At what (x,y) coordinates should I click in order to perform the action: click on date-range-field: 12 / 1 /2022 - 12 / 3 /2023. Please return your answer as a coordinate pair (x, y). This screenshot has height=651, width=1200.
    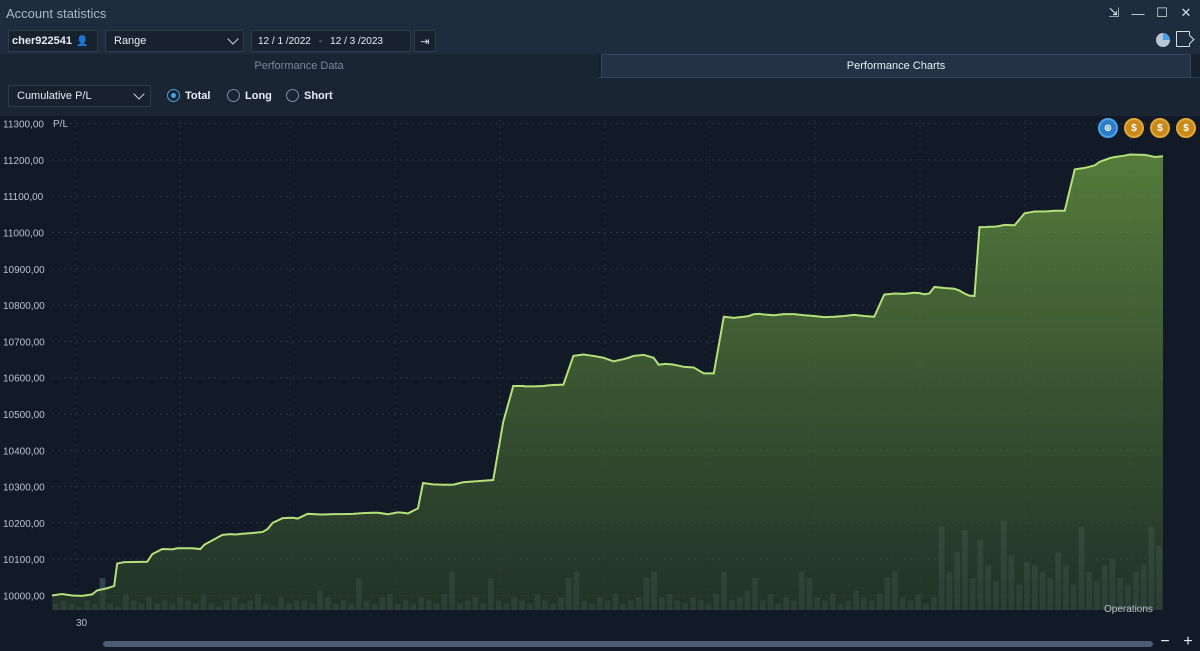
    Looking at the image, I should click on (331, 41).